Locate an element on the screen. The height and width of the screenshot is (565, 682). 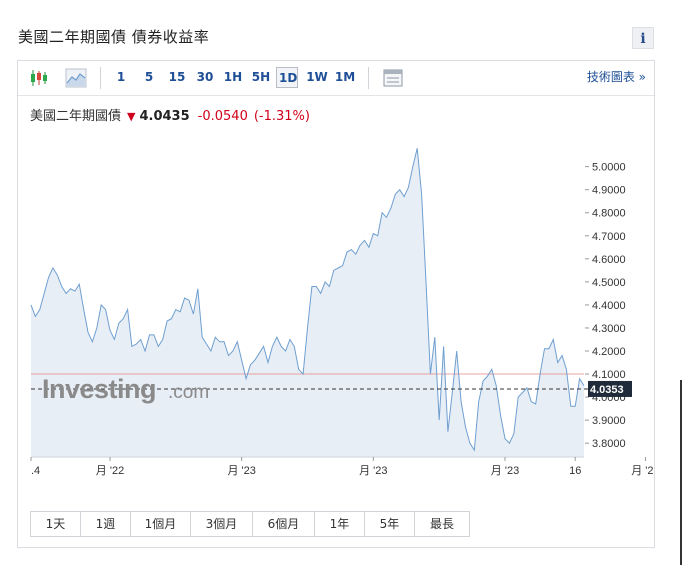
period-max: 最長 is located at coordinates (442, 524).